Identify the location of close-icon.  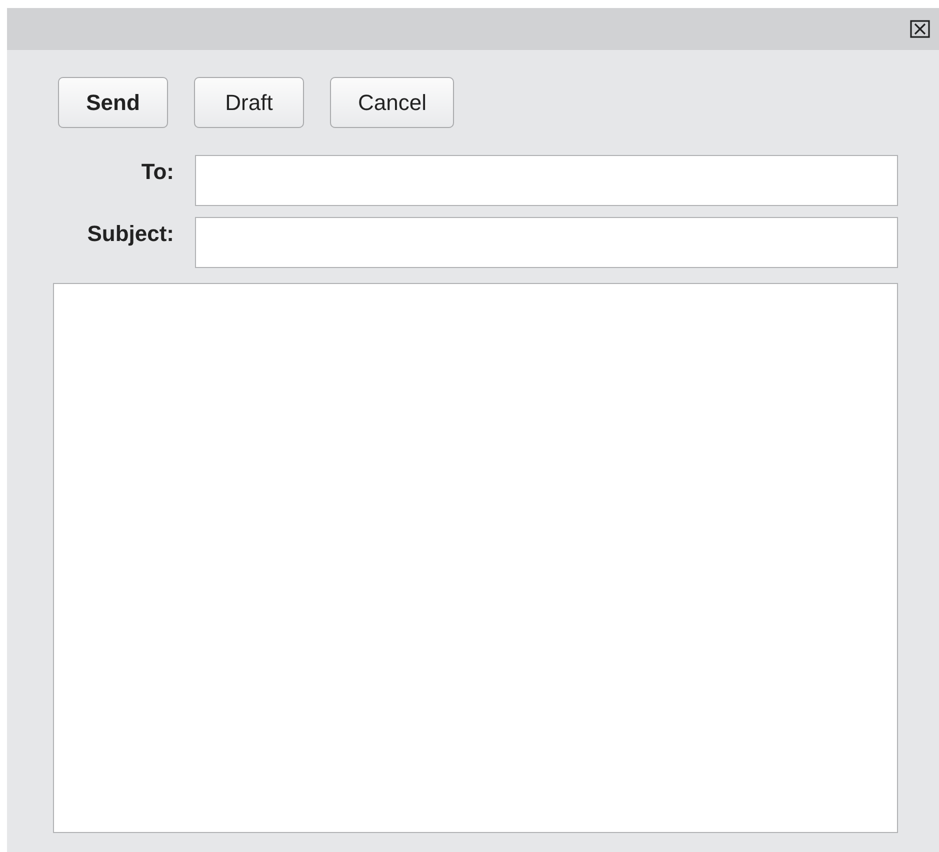
(920, 29).